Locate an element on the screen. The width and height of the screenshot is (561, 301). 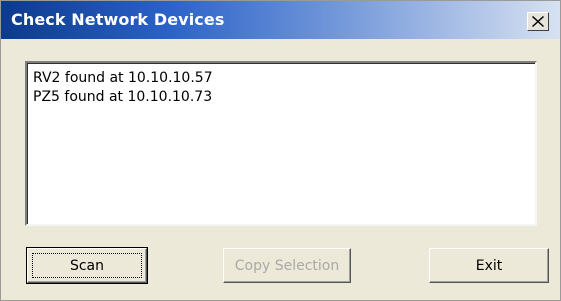
scan-button-label: Scan is located at coordinates (87, 265).